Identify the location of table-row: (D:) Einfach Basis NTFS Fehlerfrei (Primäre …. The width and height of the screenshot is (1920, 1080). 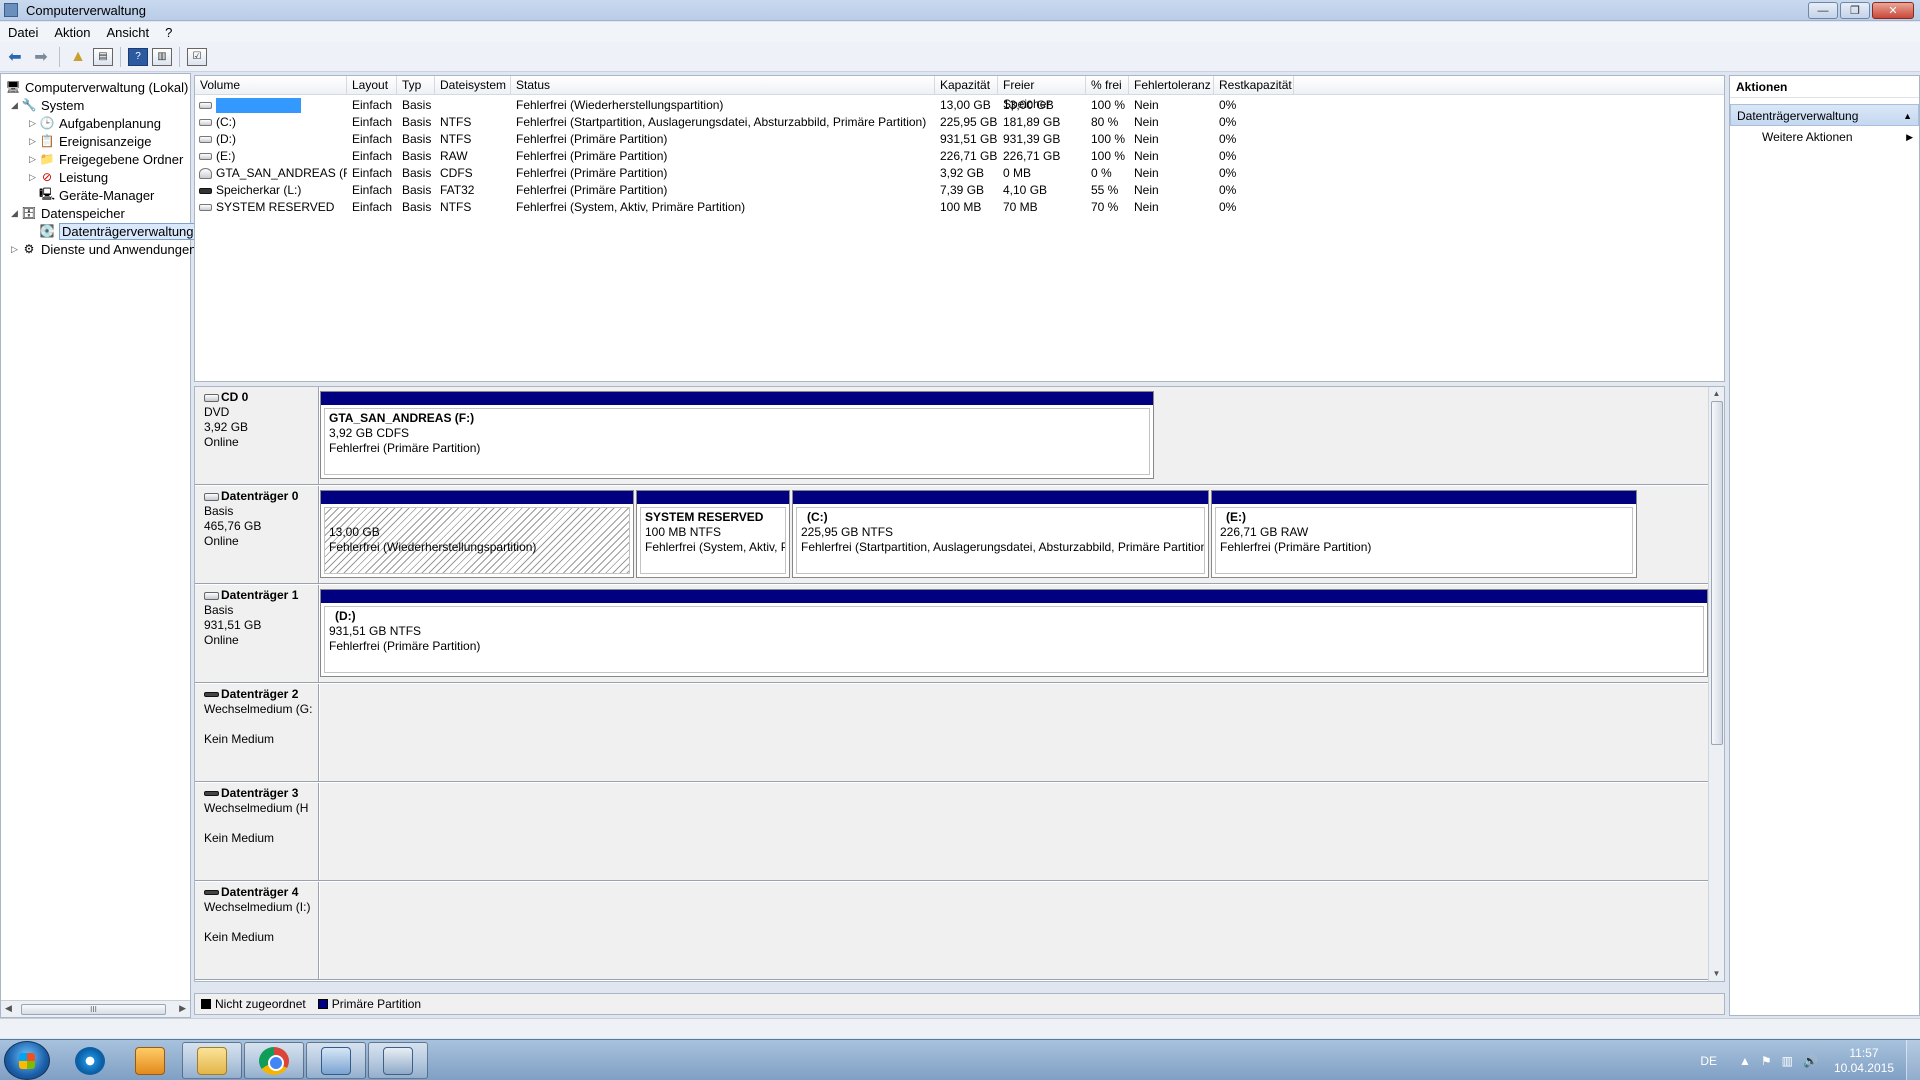
(959, 139).